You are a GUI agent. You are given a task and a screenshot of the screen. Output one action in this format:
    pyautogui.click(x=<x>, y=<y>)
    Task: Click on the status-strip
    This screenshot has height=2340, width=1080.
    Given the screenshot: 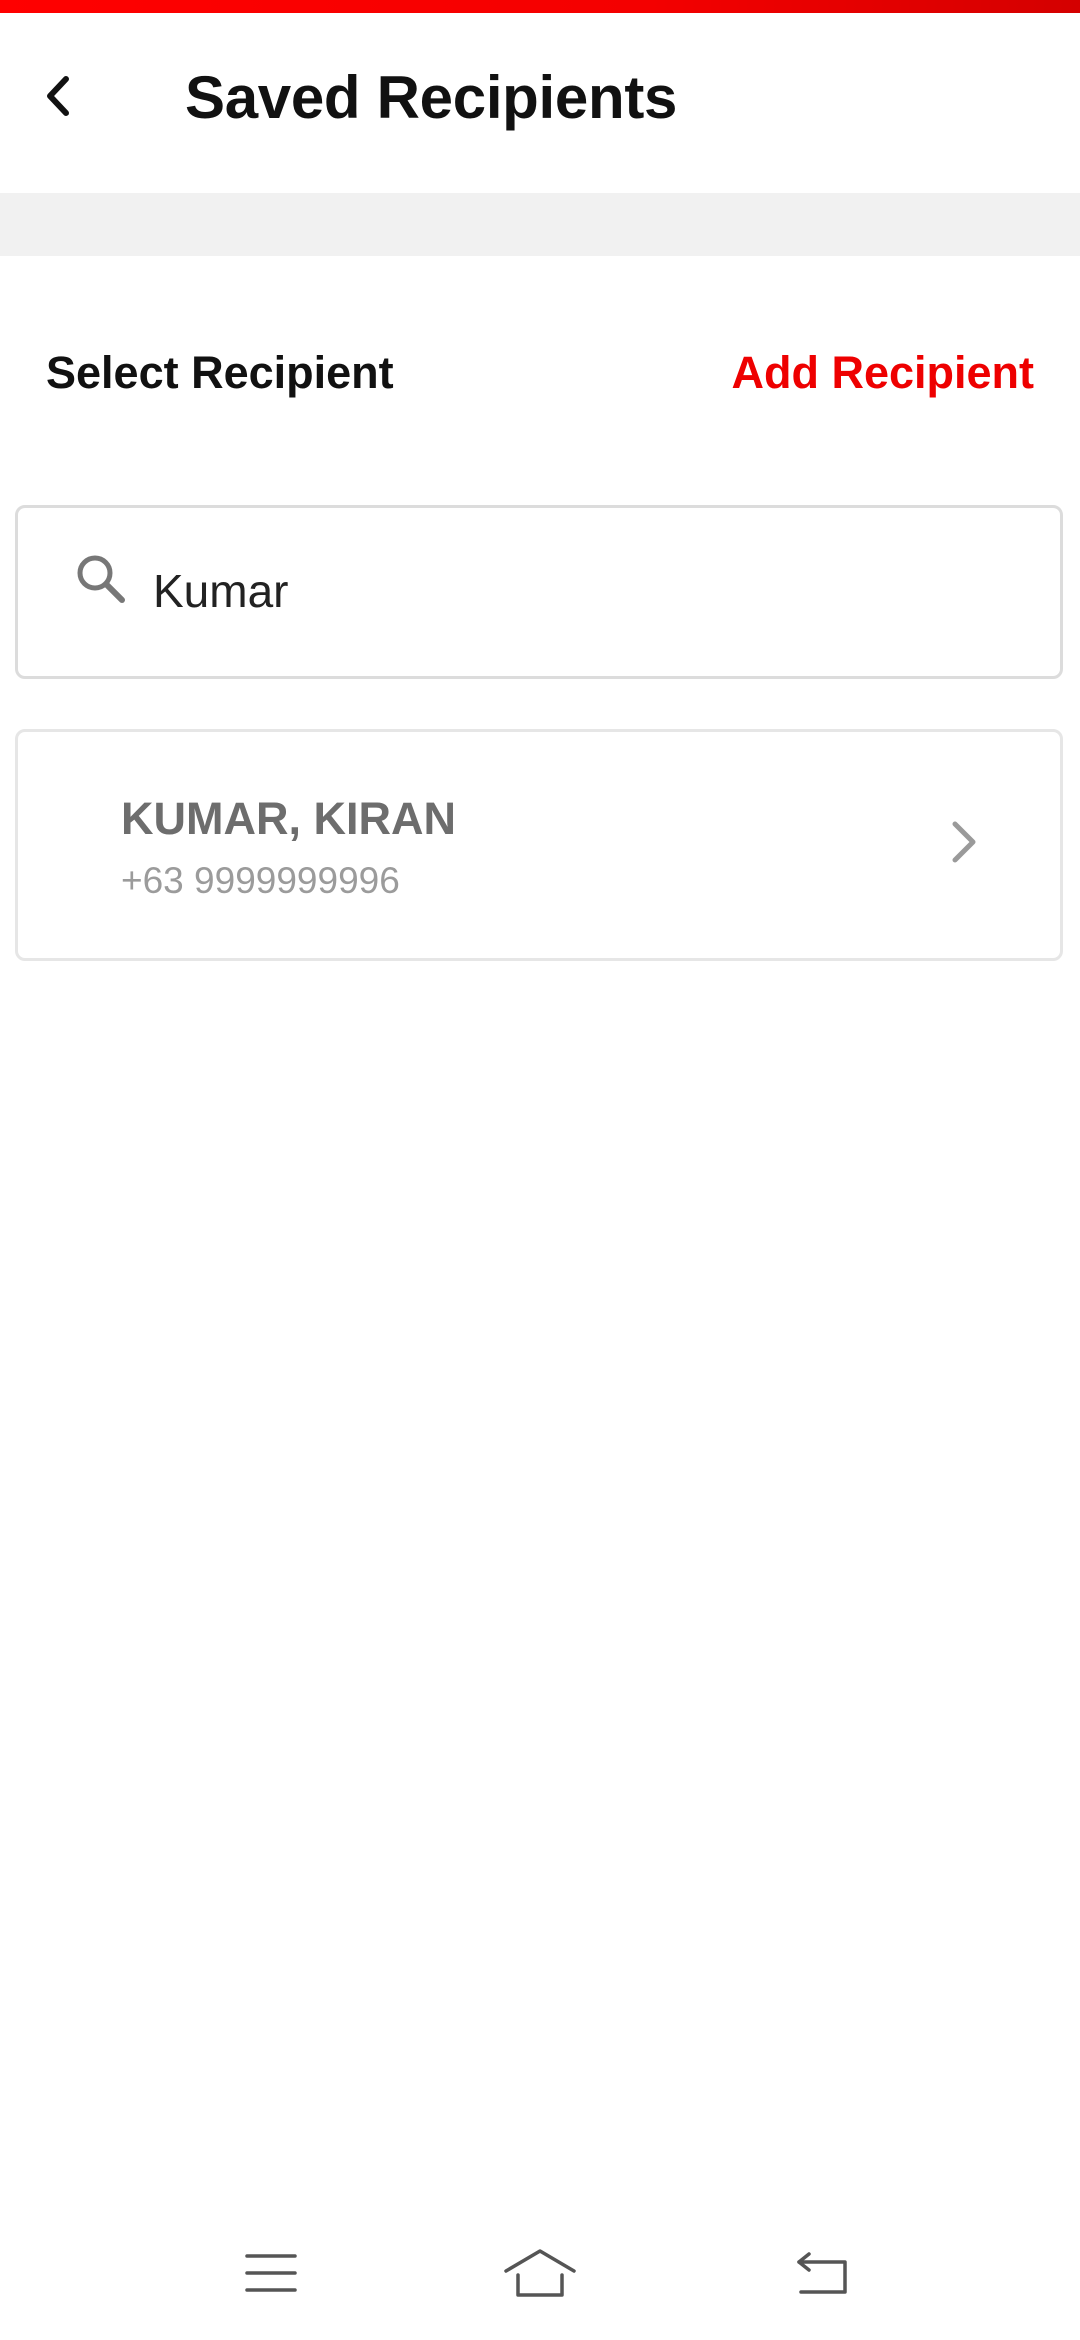 What is the action you would take?
    pyautogui.click(x=540, y=6)
    